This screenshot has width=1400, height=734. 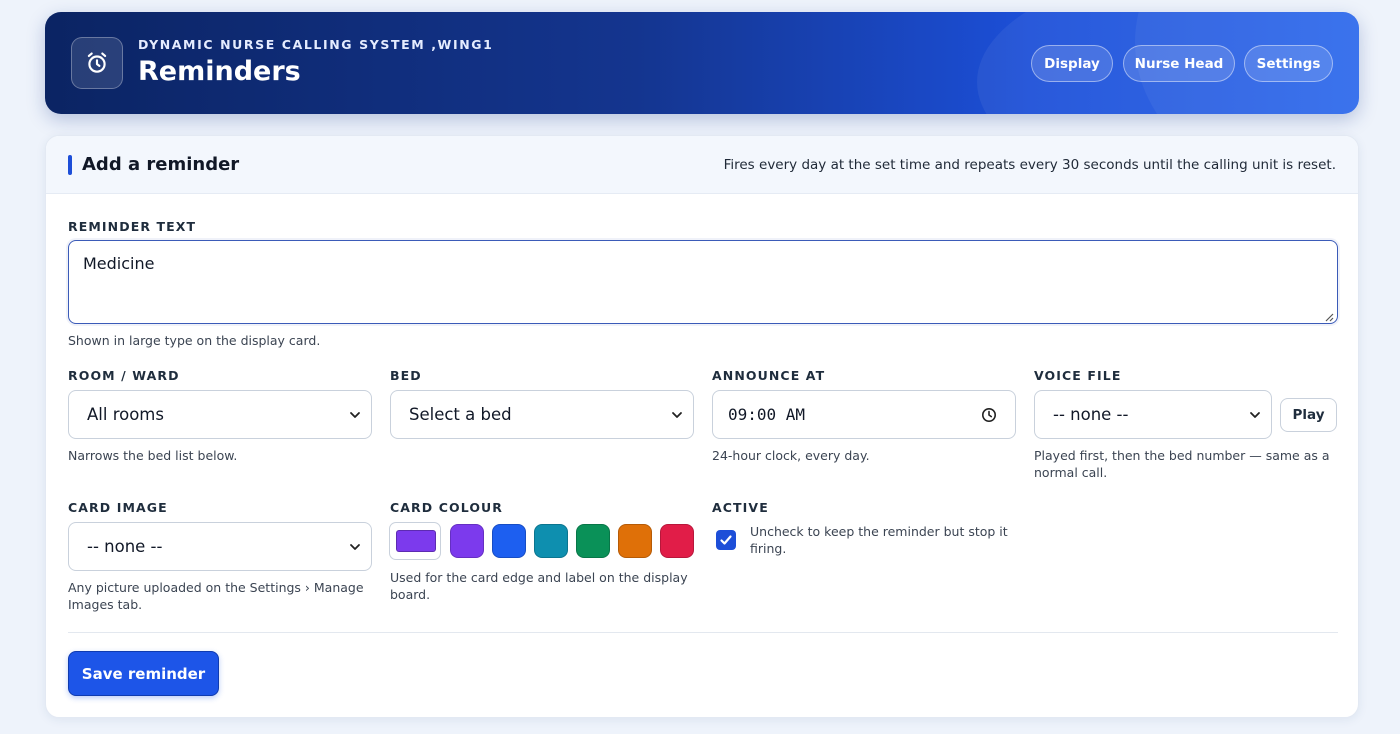 What do you see at coordinates (551, 541) in the screenshot?
I see `colour-swatch-teal` at bounding box center [551, 541].